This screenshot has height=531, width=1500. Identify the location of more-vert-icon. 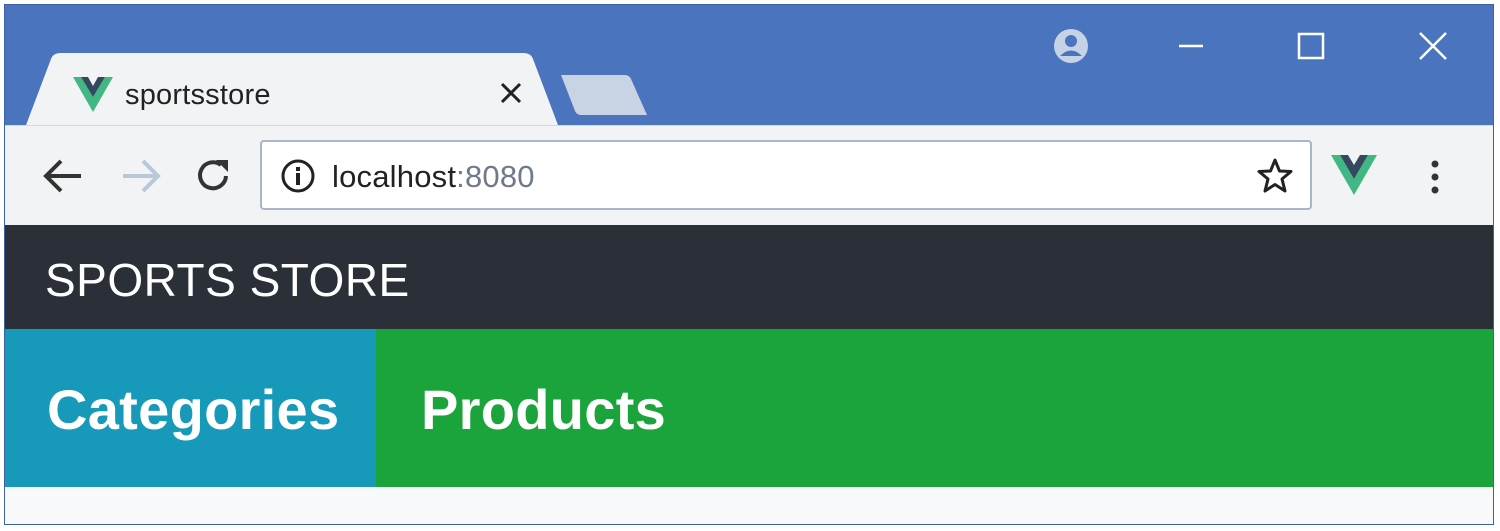
(1435, 177).